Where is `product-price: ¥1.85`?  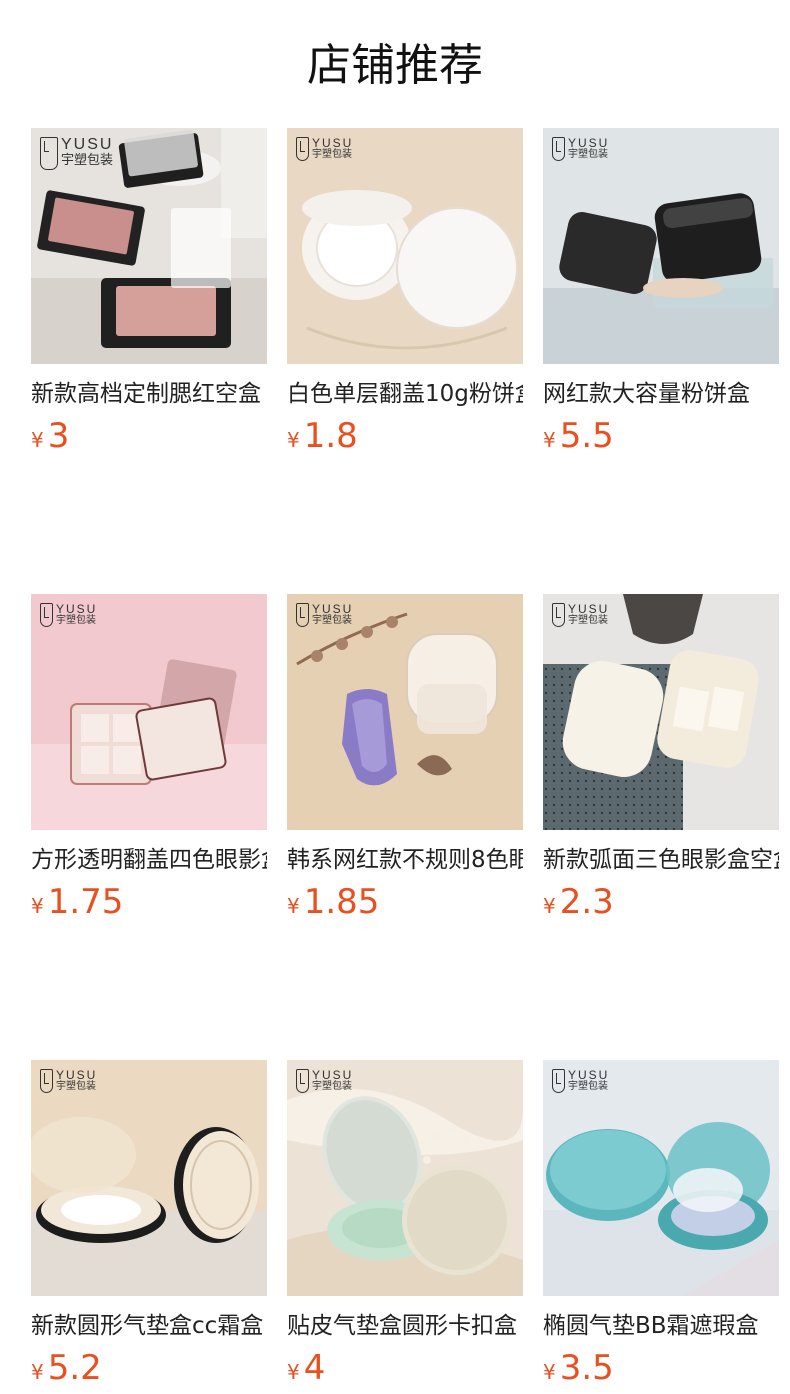 product-price: ¥1.85 is located at coordinates (333, 902).